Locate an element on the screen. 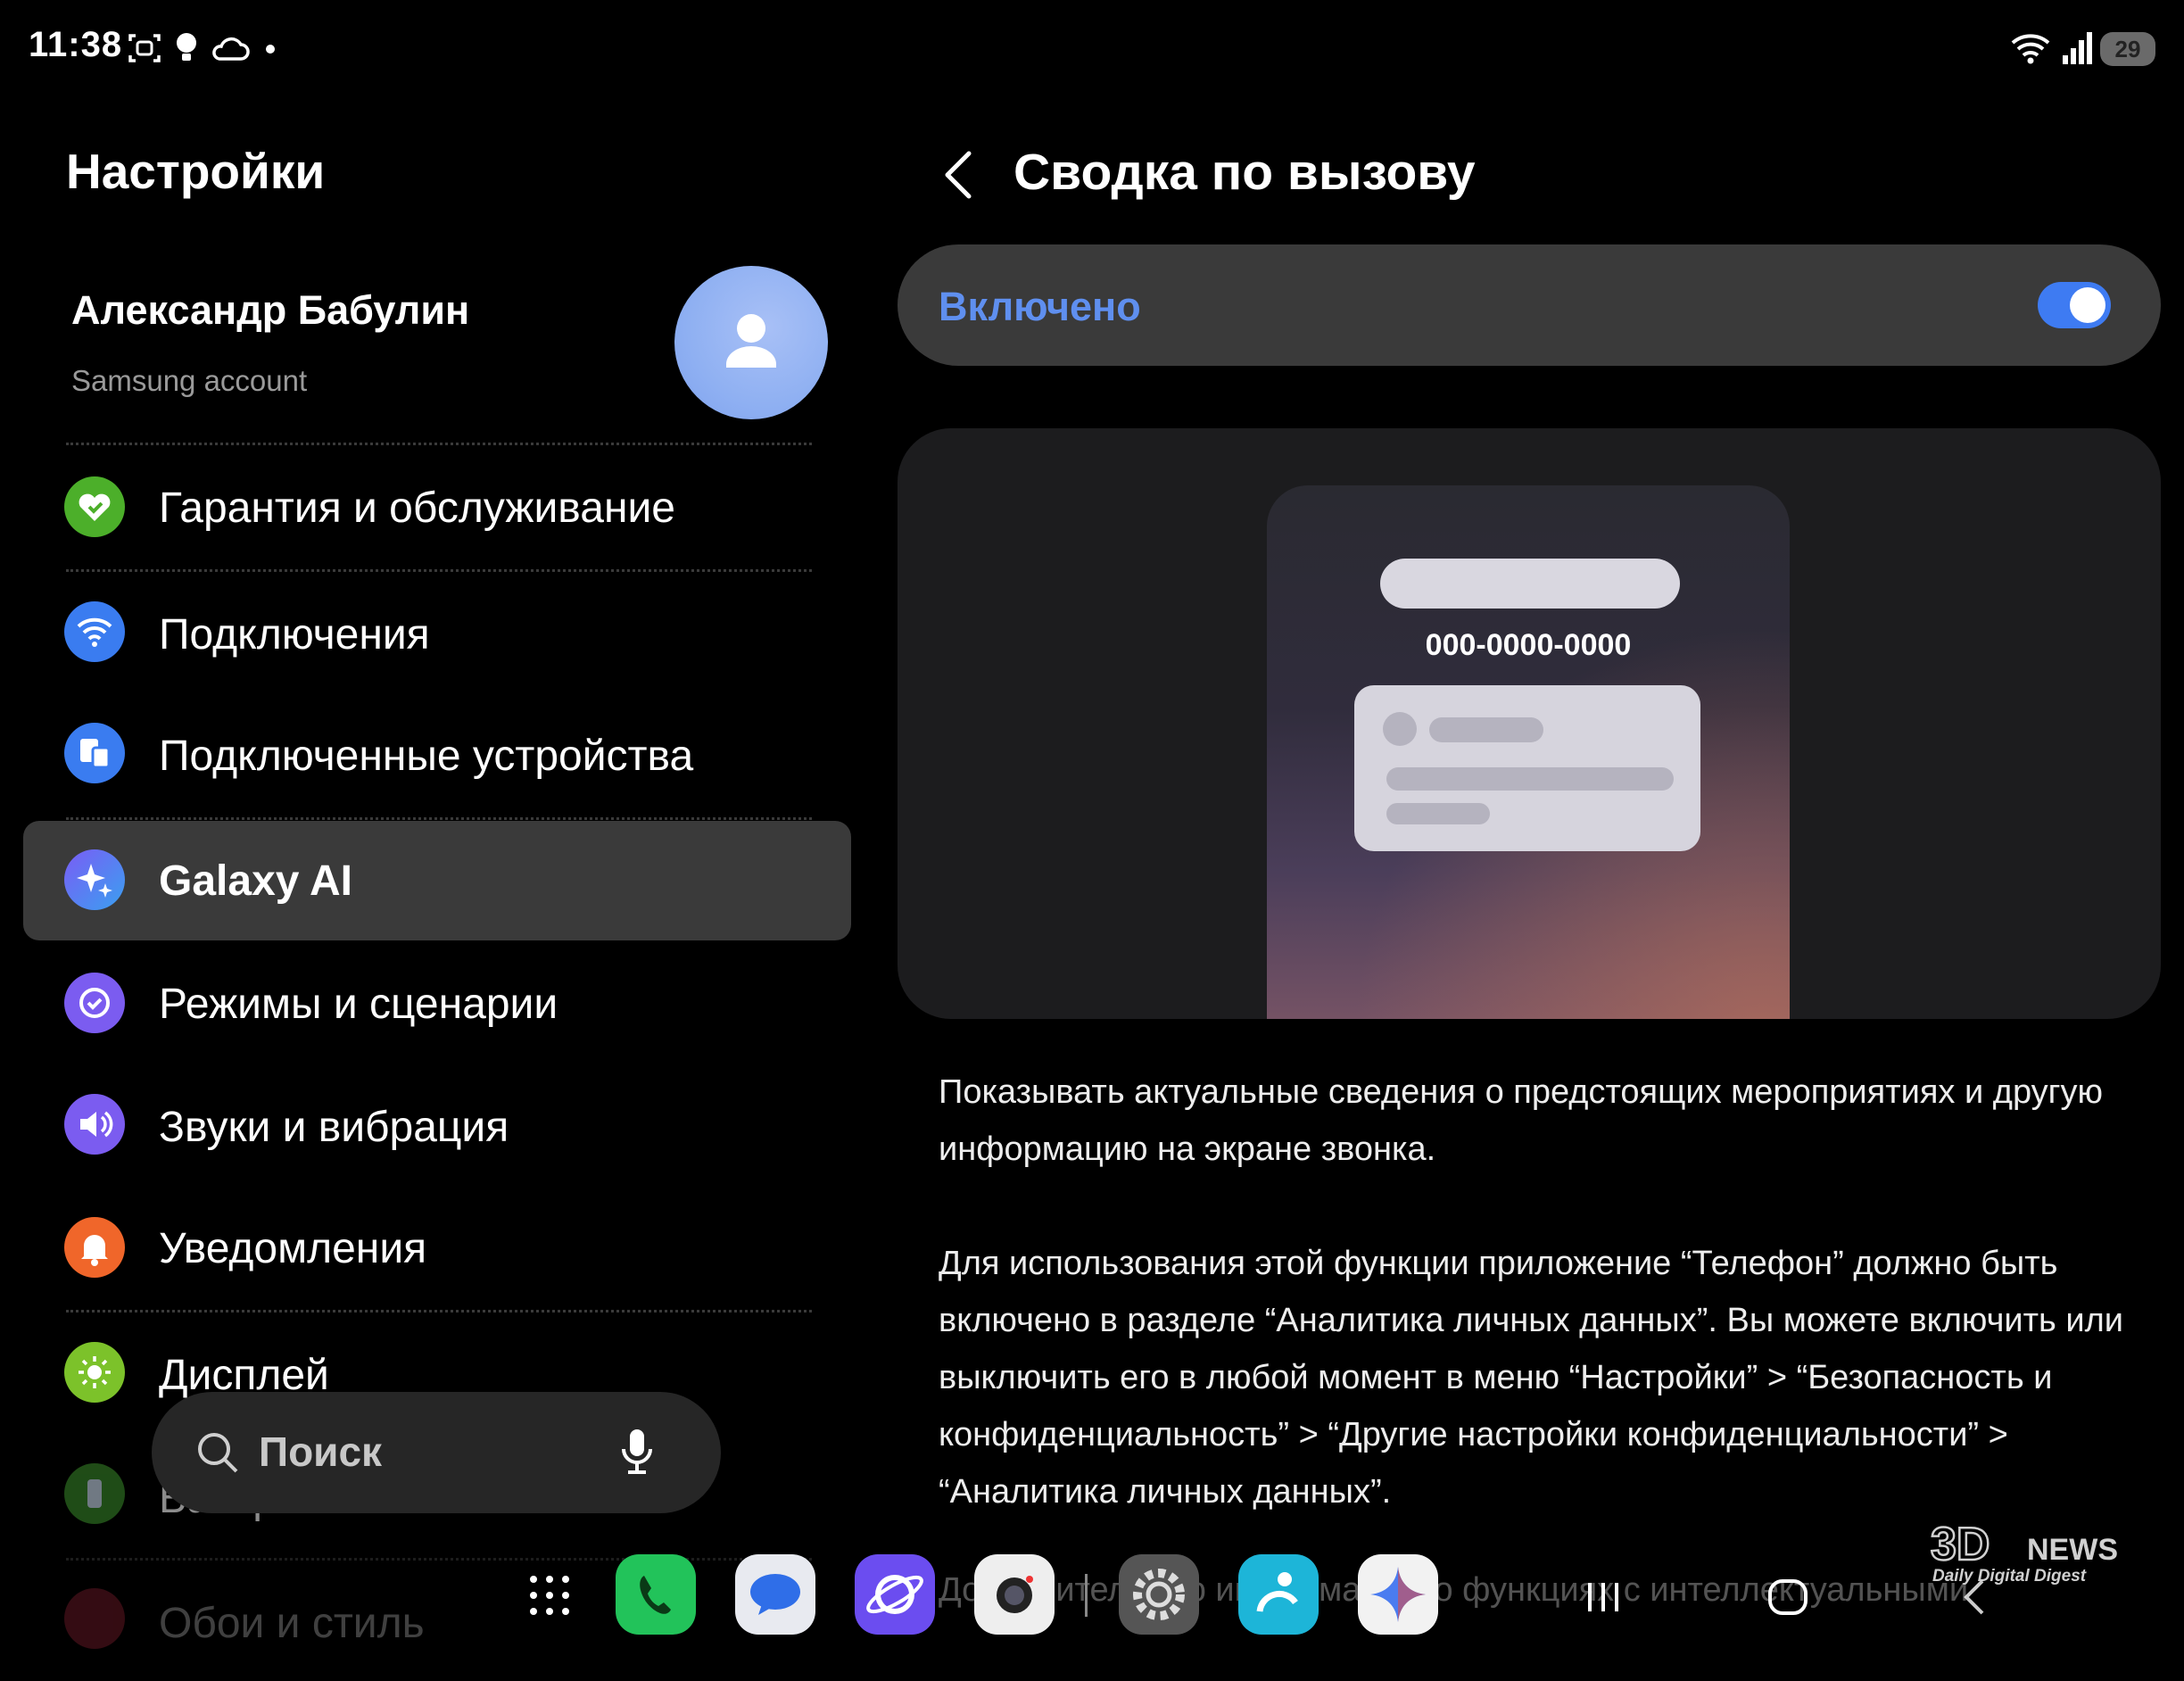 This screenshot has height=1681, width=2184. phone-mockup: 000-0000-0000 is located at coordinates (1528, 752).